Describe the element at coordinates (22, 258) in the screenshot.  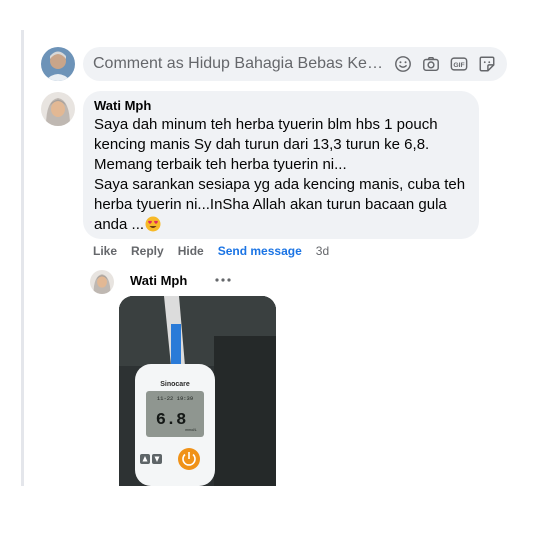
I see `thread-line` at that location.